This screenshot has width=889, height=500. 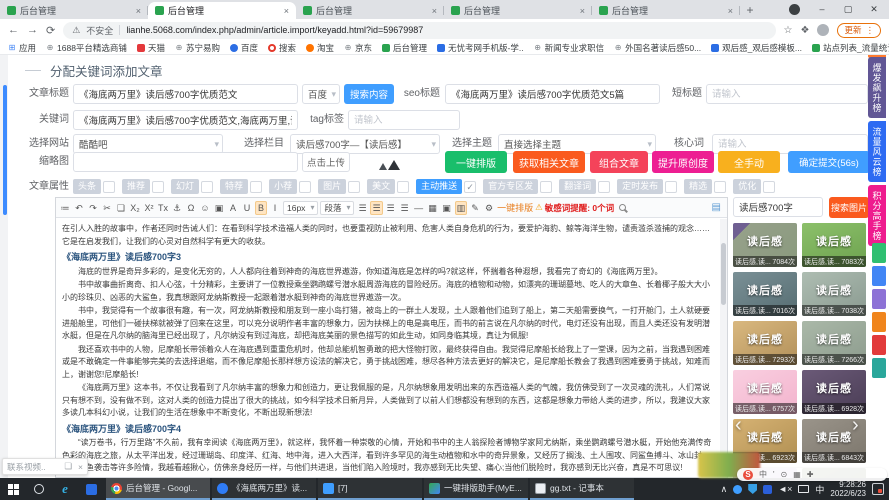 I want to click on settings-icon: ⚙, so click(x=489, y=208).